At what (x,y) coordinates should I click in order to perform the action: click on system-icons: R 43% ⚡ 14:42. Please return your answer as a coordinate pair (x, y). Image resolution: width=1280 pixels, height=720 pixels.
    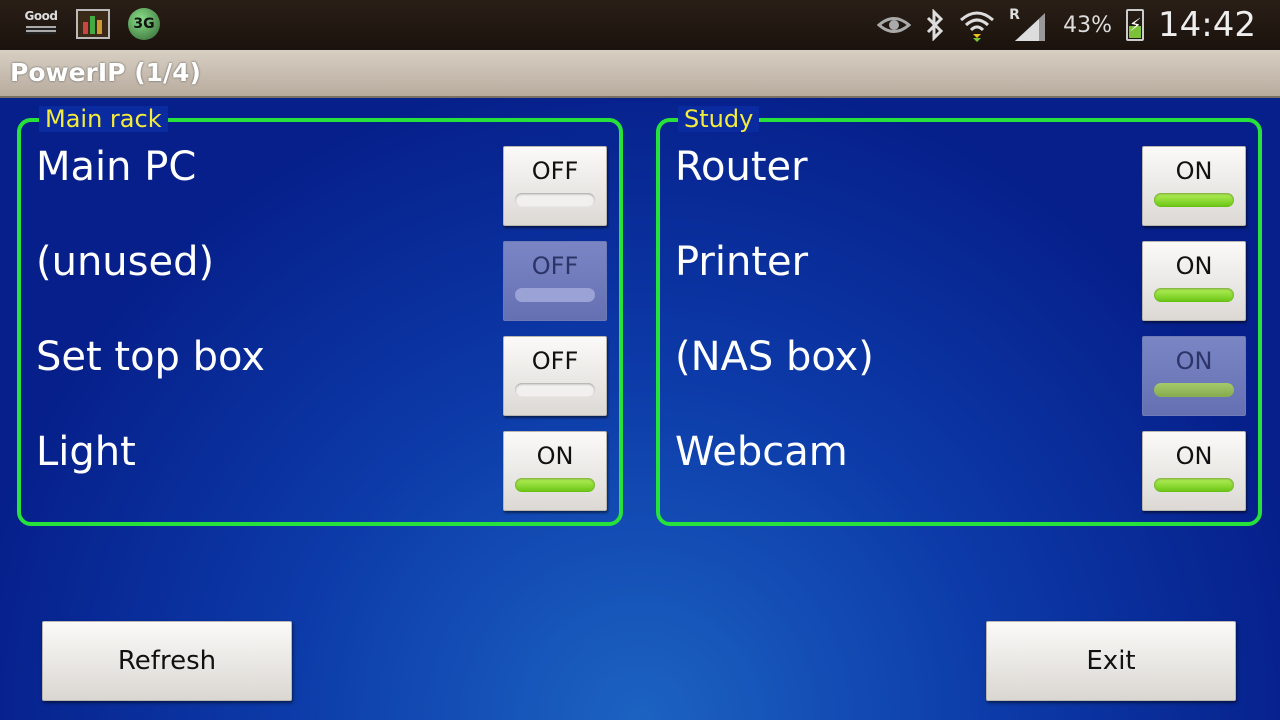
    Looking at the image, I should click on (1066, 25).